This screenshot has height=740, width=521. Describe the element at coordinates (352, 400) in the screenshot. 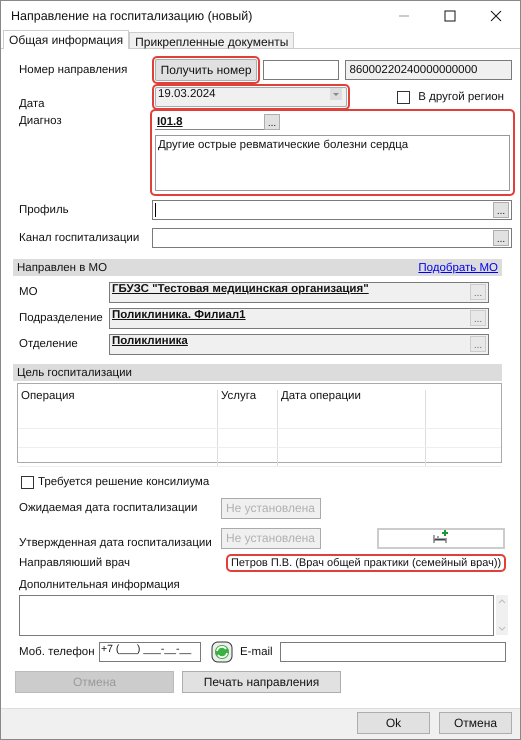

I see `column-header: Дата операции` at that location.